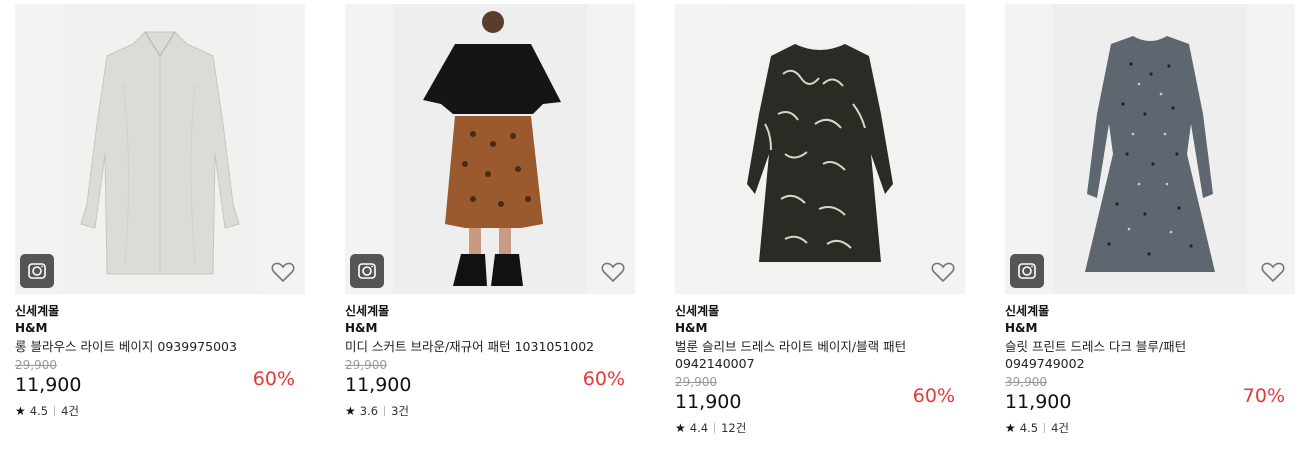 This screenshot has height=457, width=1310. What do you see at coordinates (734, 428) in the screenshot?
I see `review-count: 12건` at bounding box center [734, 428].